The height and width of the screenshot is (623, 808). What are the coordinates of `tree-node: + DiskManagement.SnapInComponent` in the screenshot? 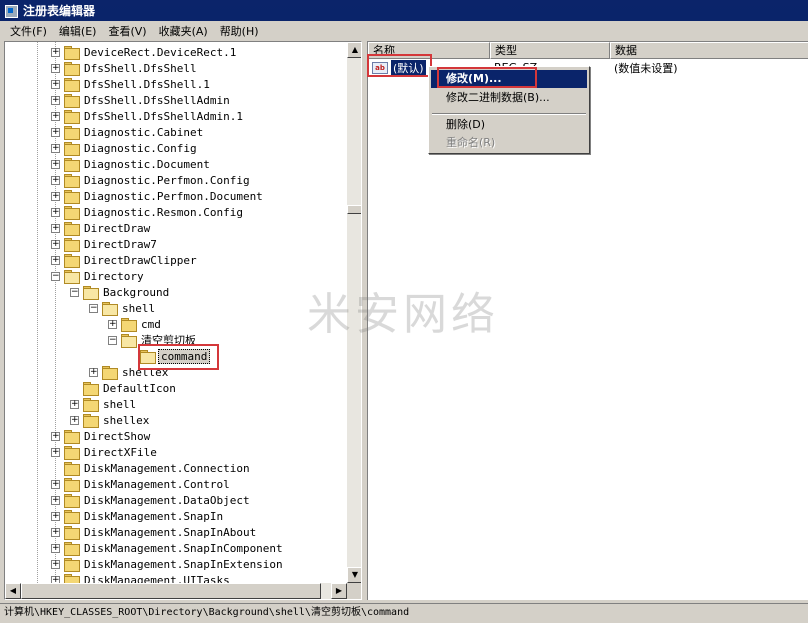 It's located at (168, 548).